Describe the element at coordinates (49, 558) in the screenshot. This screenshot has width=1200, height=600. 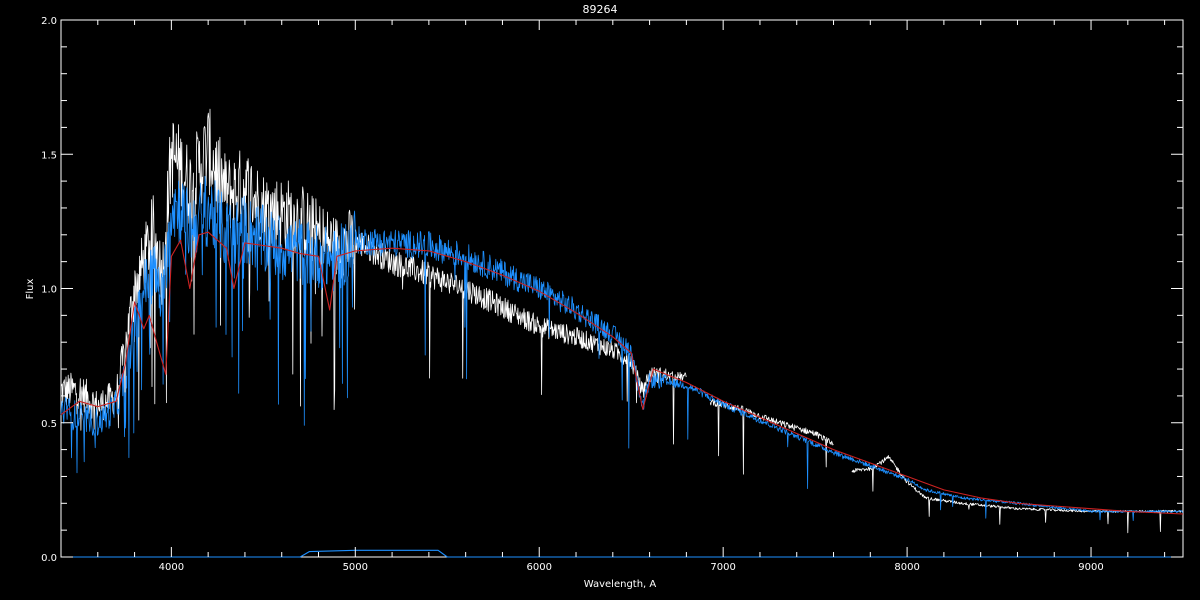
I see `y-tick-label: 0.0` at that location.